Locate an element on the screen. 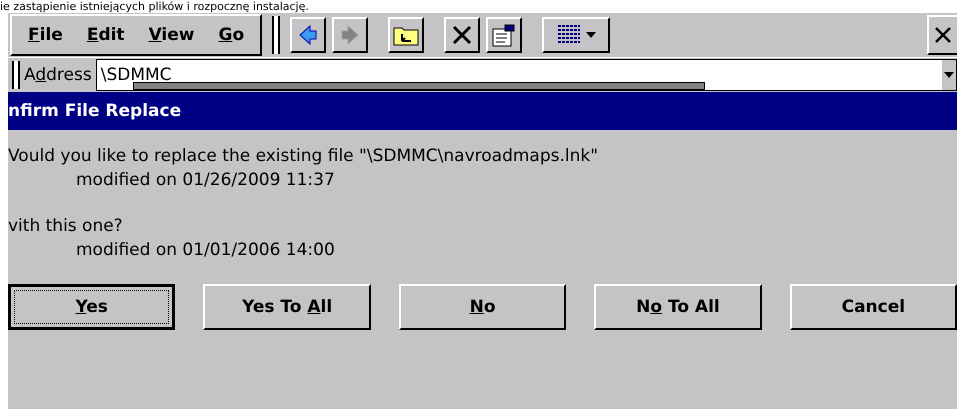 The width and height of the screenshot is (957, 409). list-view-icon is located at coordinates (569, 35).